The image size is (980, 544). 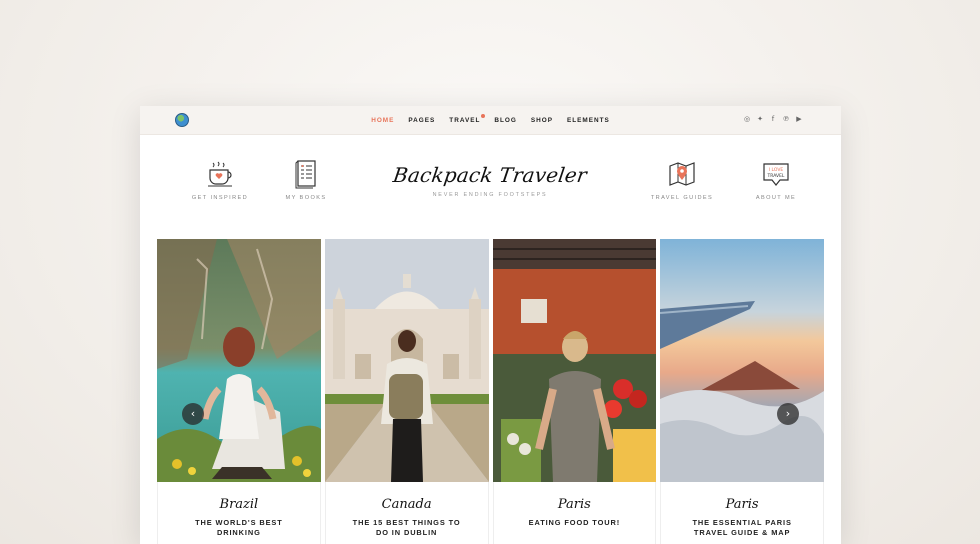 I want to click on nav-item-travel: TRAVEL, so click(x=464, y=119).